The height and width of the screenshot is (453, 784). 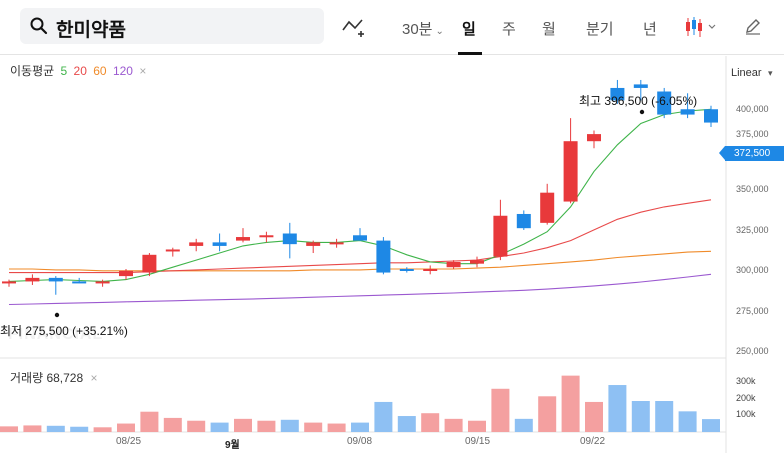 I want to click on current-price-tag: 372,500, so click(x=751, y=153).